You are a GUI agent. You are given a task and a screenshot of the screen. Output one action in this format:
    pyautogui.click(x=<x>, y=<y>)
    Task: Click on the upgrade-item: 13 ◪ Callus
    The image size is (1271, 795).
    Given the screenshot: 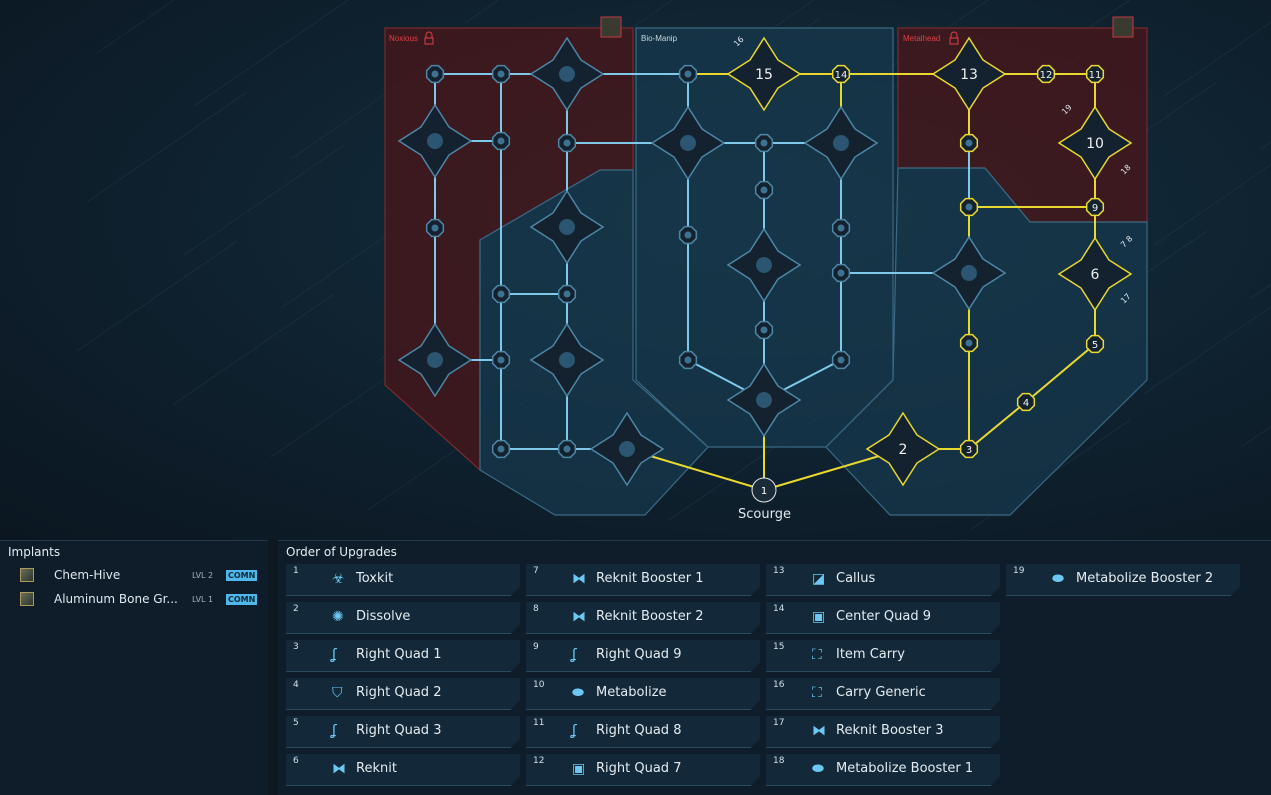 What is the action you would take?
    pyautogui.click(x=883, y=580)
    